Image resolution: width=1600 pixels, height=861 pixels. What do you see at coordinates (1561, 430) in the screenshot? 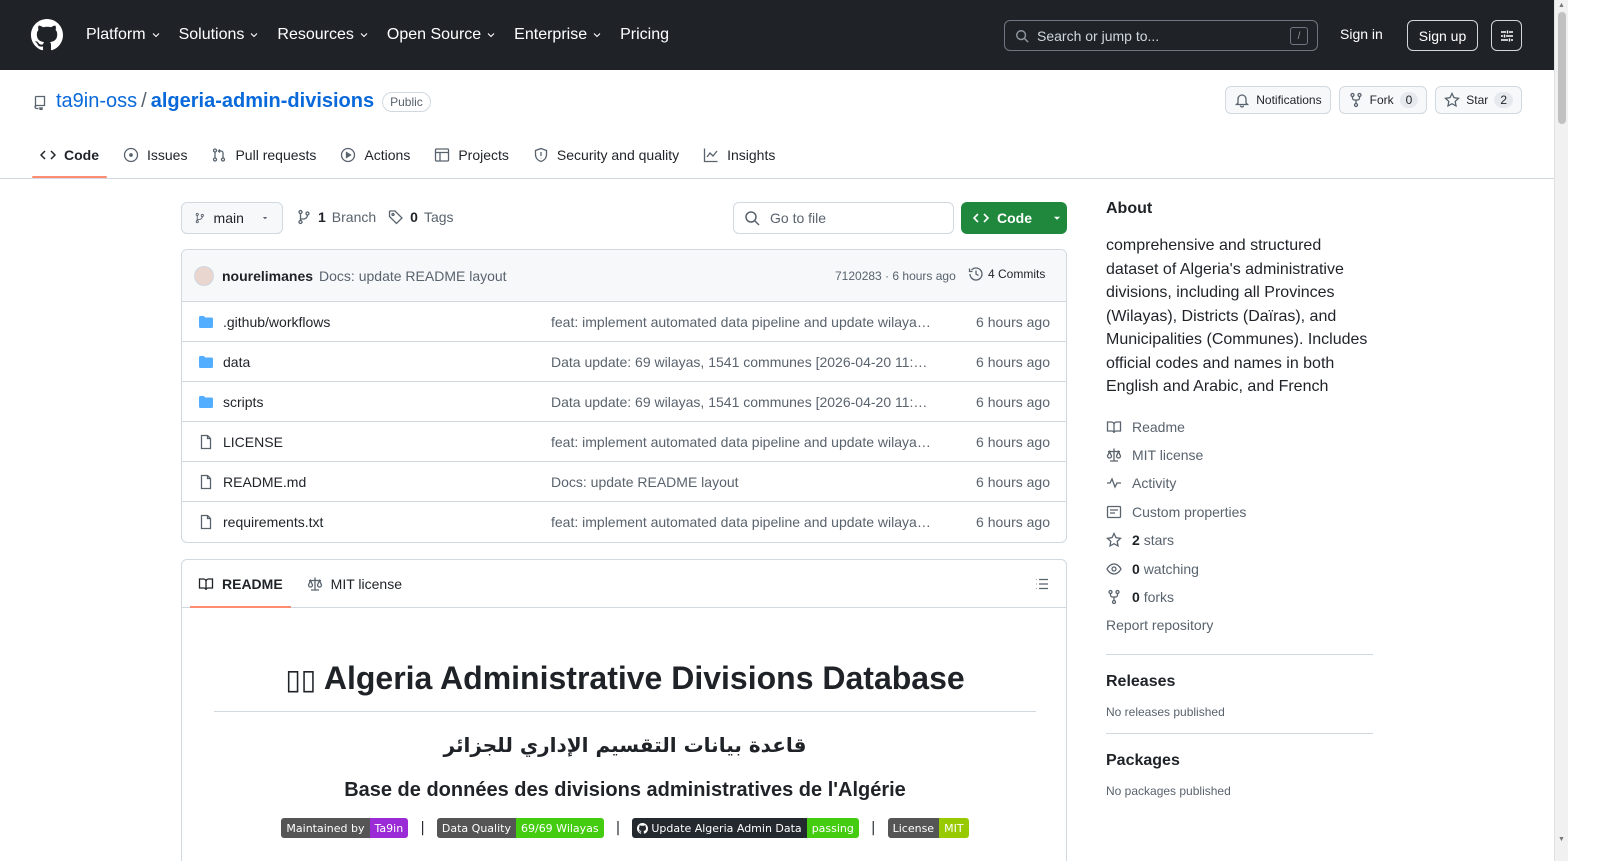
I see `page-scrollbar: ▲ ▼` at bounding box center [1561, 430].